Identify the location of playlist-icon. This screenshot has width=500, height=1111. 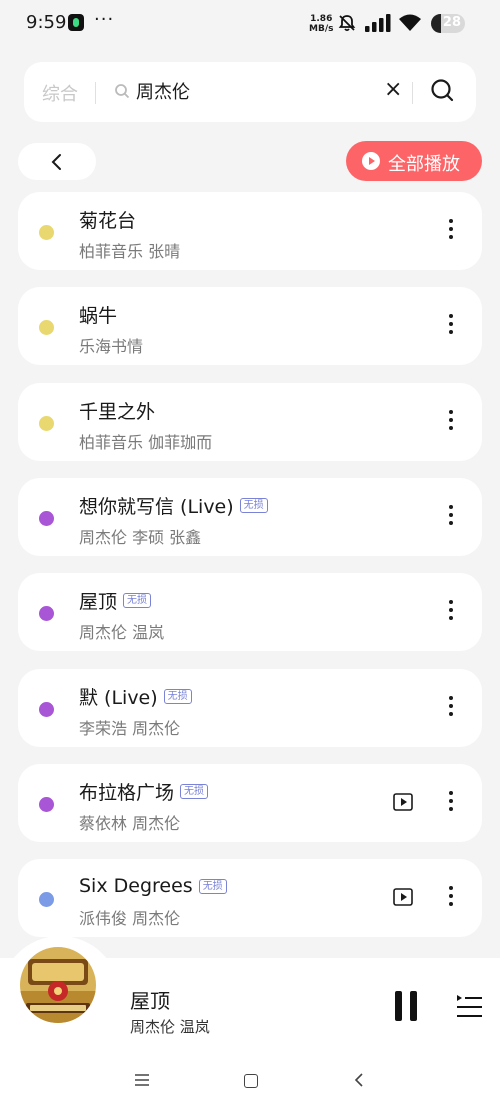
(469, 1006).